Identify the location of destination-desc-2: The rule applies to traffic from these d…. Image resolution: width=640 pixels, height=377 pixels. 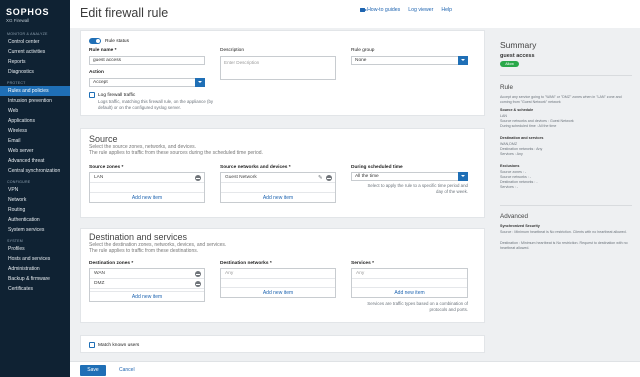
(144, 251).